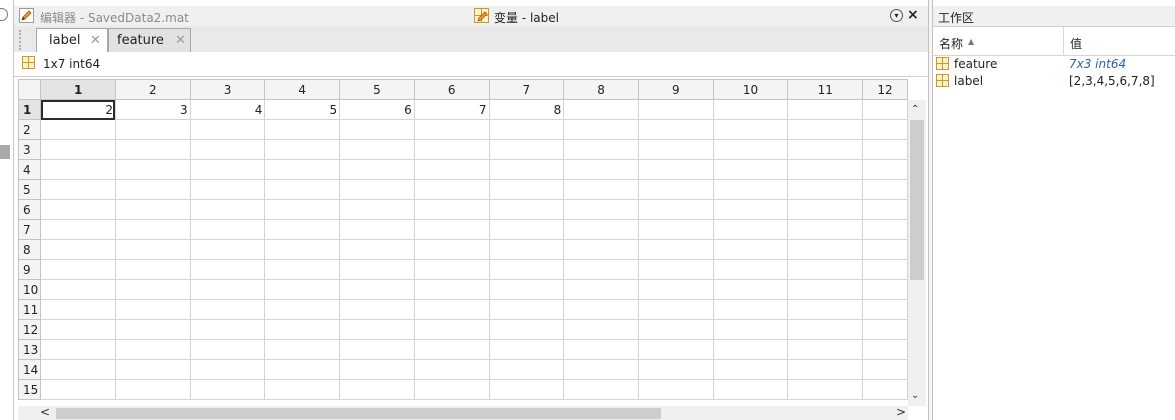 The image size is (1175, 420). What do you see at coordinates (149, 40) in the screenshot?
I see `tab-feature: feature ✕` at bounding box center [149, 40].